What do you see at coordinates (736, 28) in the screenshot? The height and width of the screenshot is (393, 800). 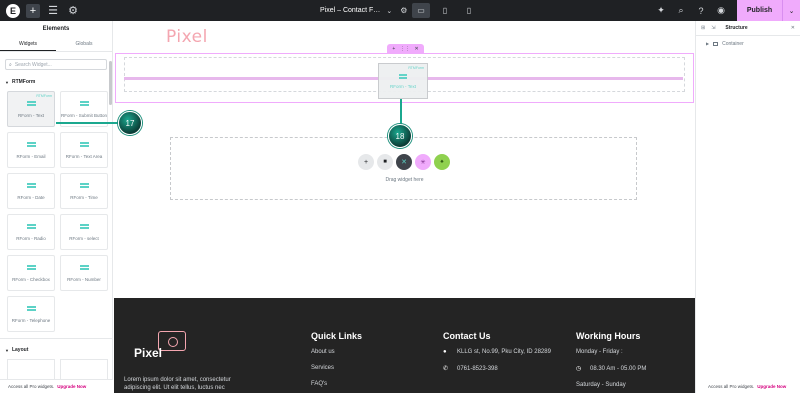 I see `structure-title: Structure` at bounding box center [736, 28].